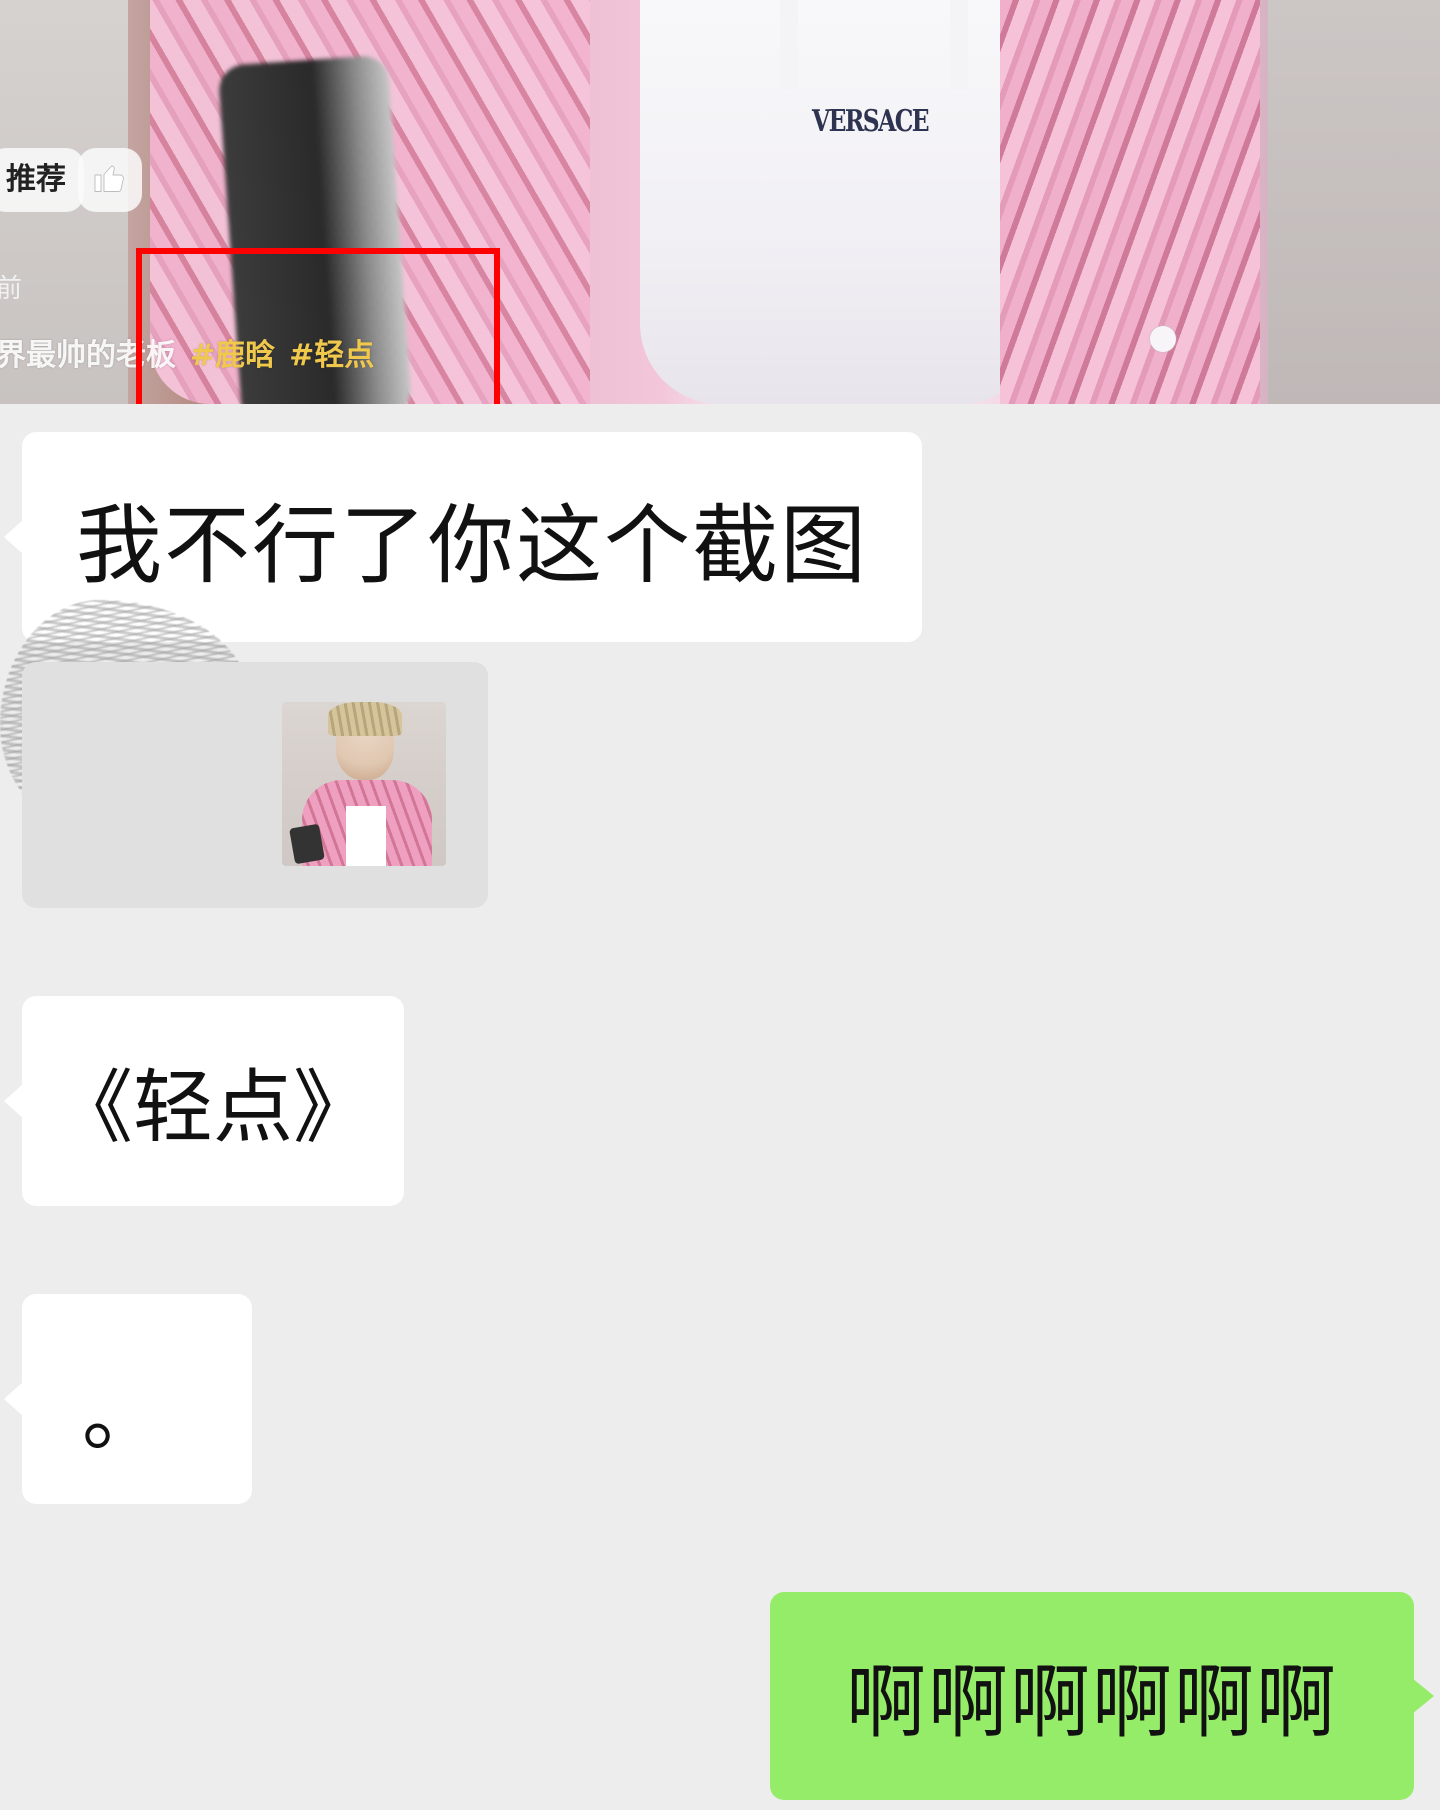 This screenshot has height=1810, width=1440. What do you see at coordinates (307, 844) in the screenshot?
I see `thumb-device` at bounding box center [307, 844].